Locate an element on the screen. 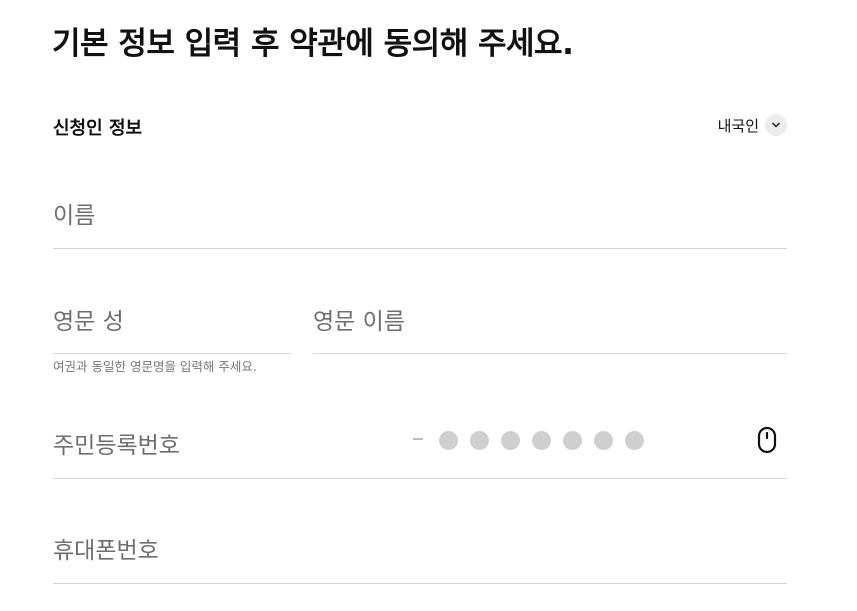  resident-number-label: 주민등록번호 is located at coordinates (116, 446).